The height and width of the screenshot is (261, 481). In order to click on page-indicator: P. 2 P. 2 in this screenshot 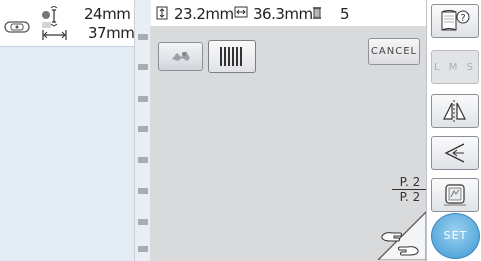, I will do `click(410, 190)`.